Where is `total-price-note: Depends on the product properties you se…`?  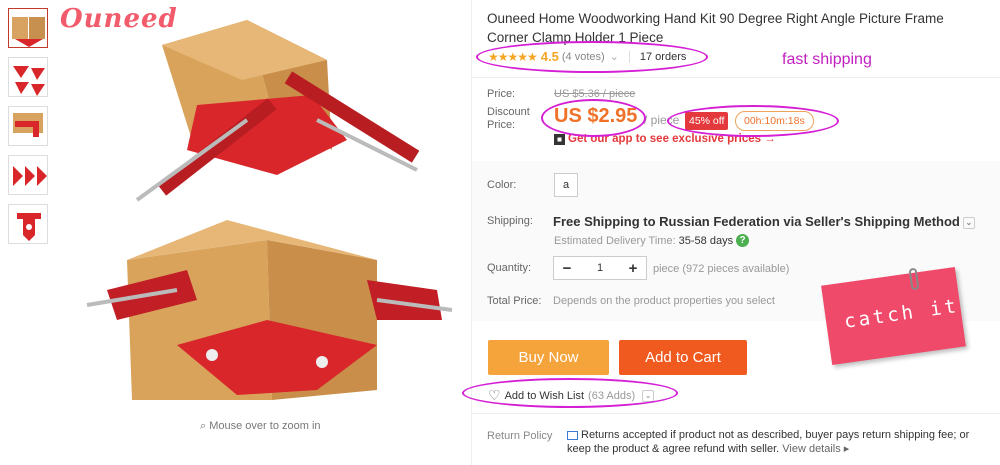
total-price-note: Depends on the product properties you se… is located at coordinates (664, 301).